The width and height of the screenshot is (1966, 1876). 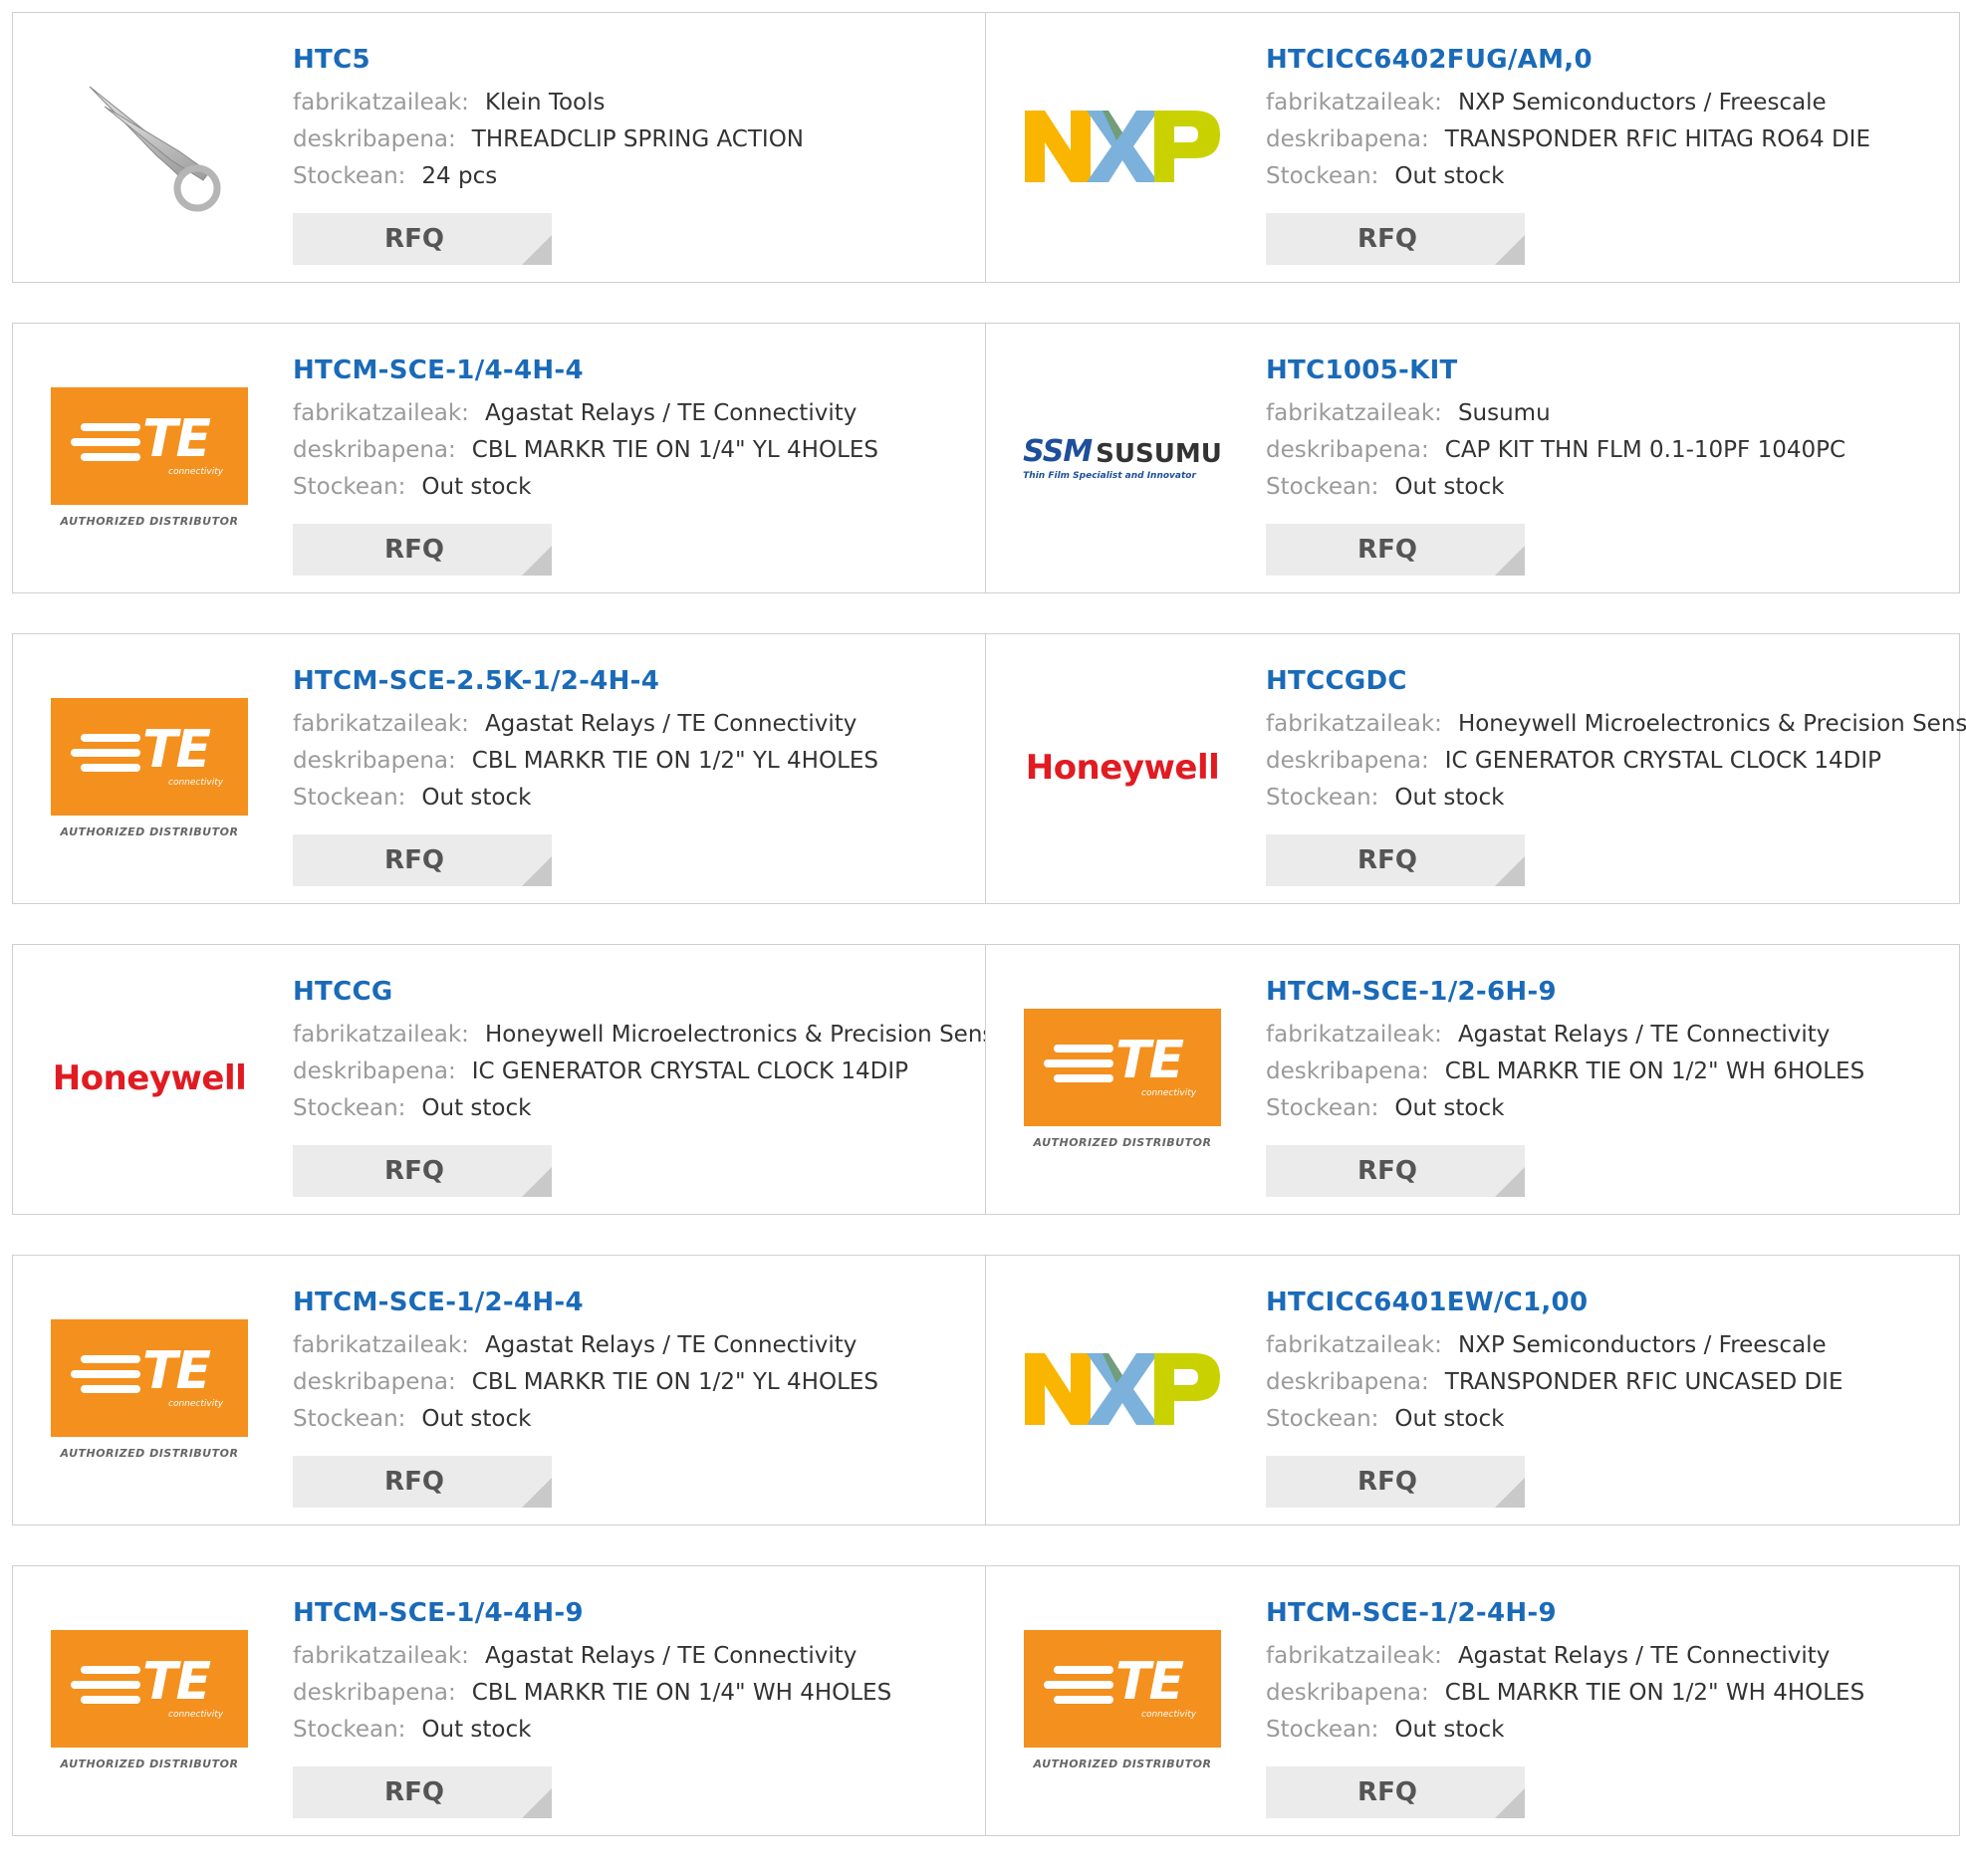 What do you see at coordinates (1663, 761) in the screenshot?
I see `description-value: IC GENERATOR CRYSTAL CLOCK 14DIP` at bounding box center [1663, 761].